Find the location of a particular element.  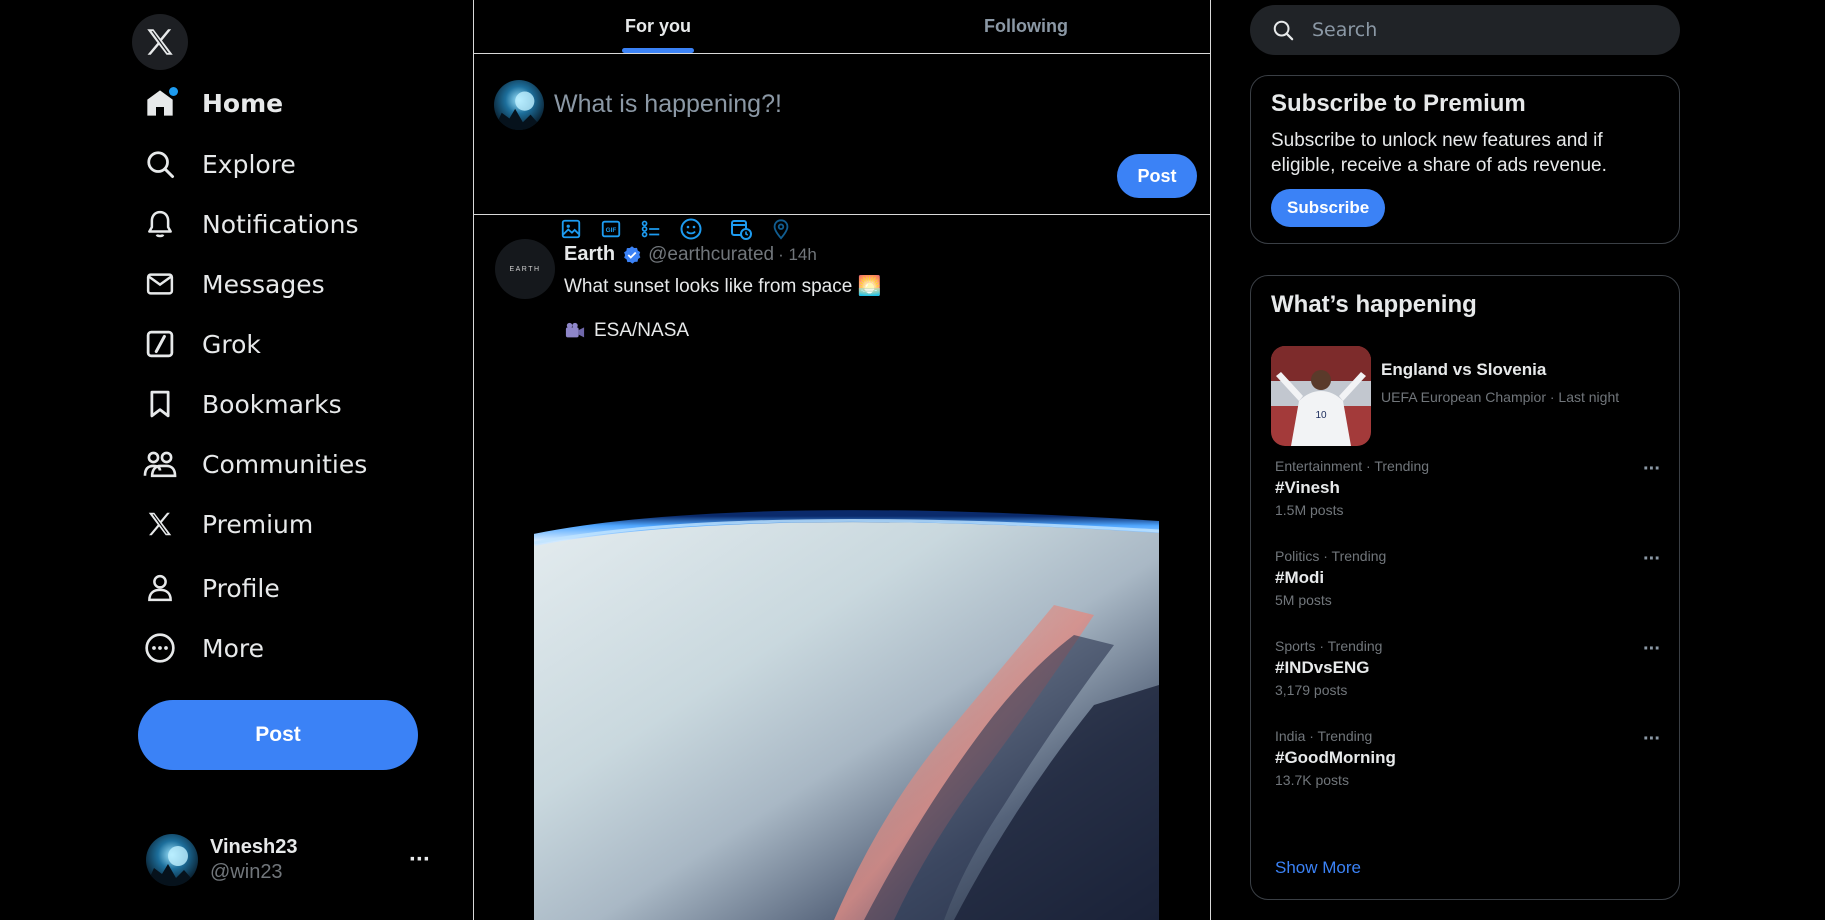

tab-label: Following is located at coordinates (1026, 26).